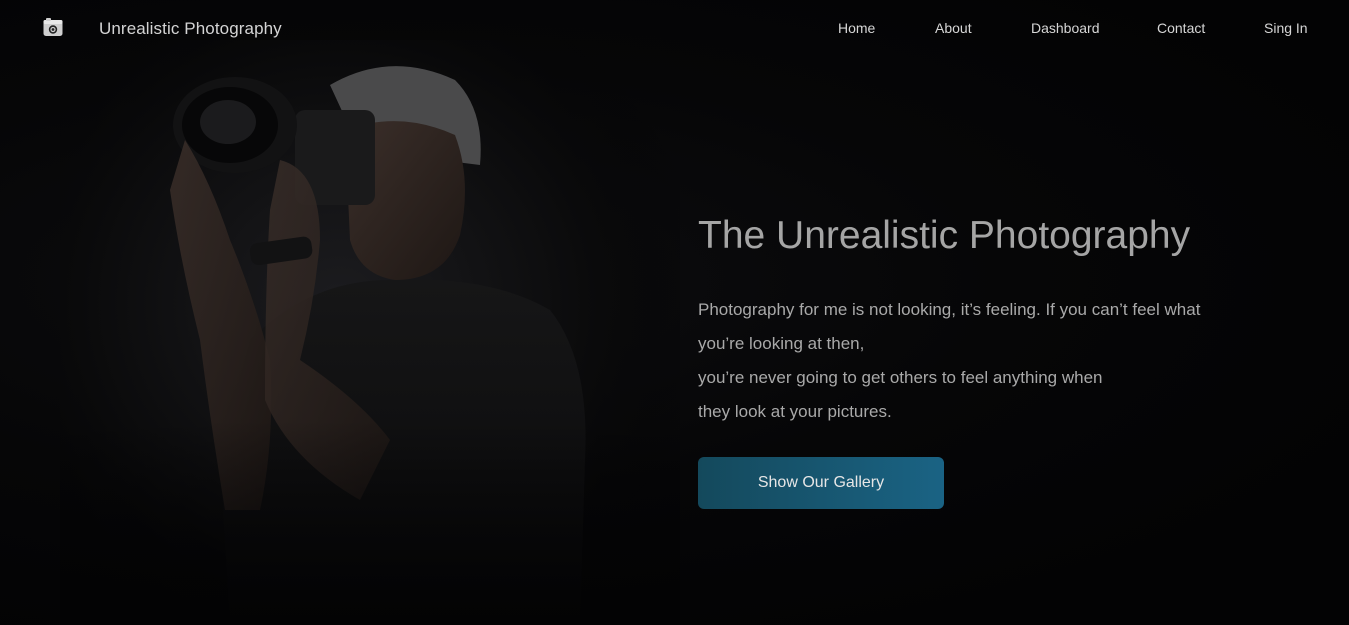  What do you see at coordinates (944, 235) in the screenshot?
I see `hero-title: The Unrealistic Photography` at bounding box center [944, 235].